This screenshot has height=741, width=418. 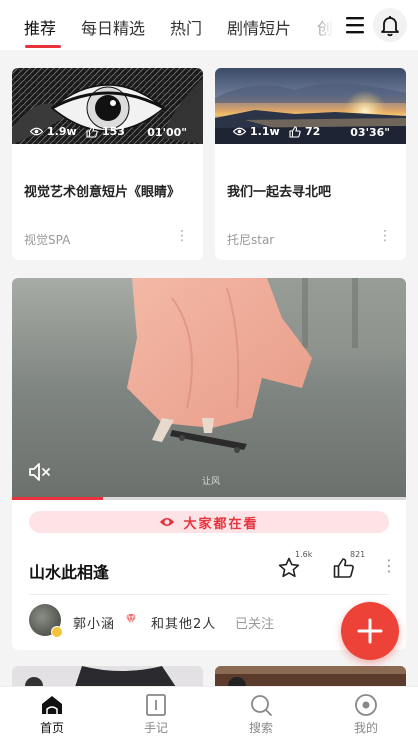 What do you see at coordinates (167, 132) in the screenshot?
I see `video-duration: 01'00"` at bounding box center [167, 132].